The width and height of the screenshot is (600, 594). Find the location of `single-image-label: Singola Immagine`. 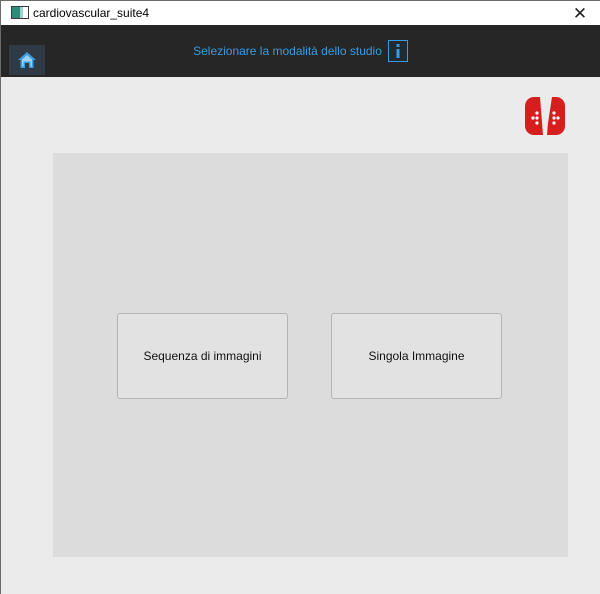

single-image-label: Singola Immagine is located at coordinates (416, 356).